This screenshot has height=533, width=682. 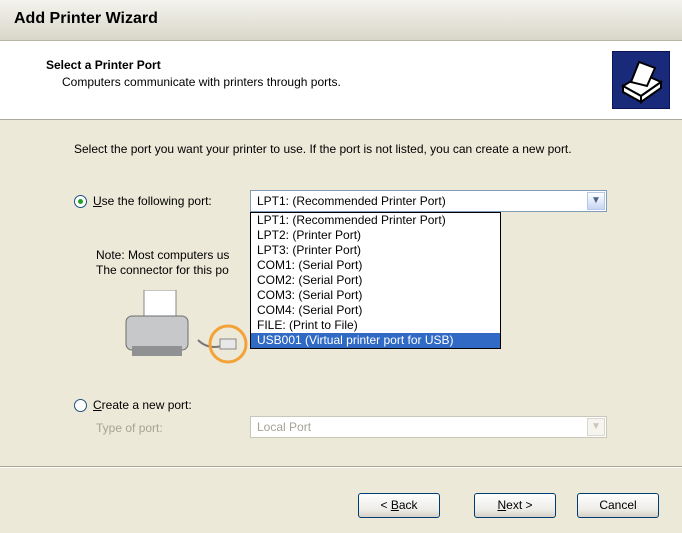 I want to click on port-option: COM2: (Serial Port), so click(x=375, y=280).